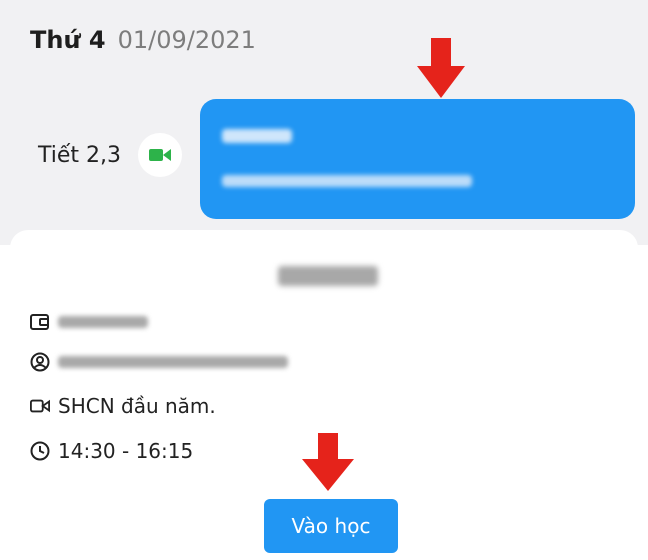  Describe the element at coordinates (173, 362) in the screenshot. I see `blurred-teacher-email` at that location.